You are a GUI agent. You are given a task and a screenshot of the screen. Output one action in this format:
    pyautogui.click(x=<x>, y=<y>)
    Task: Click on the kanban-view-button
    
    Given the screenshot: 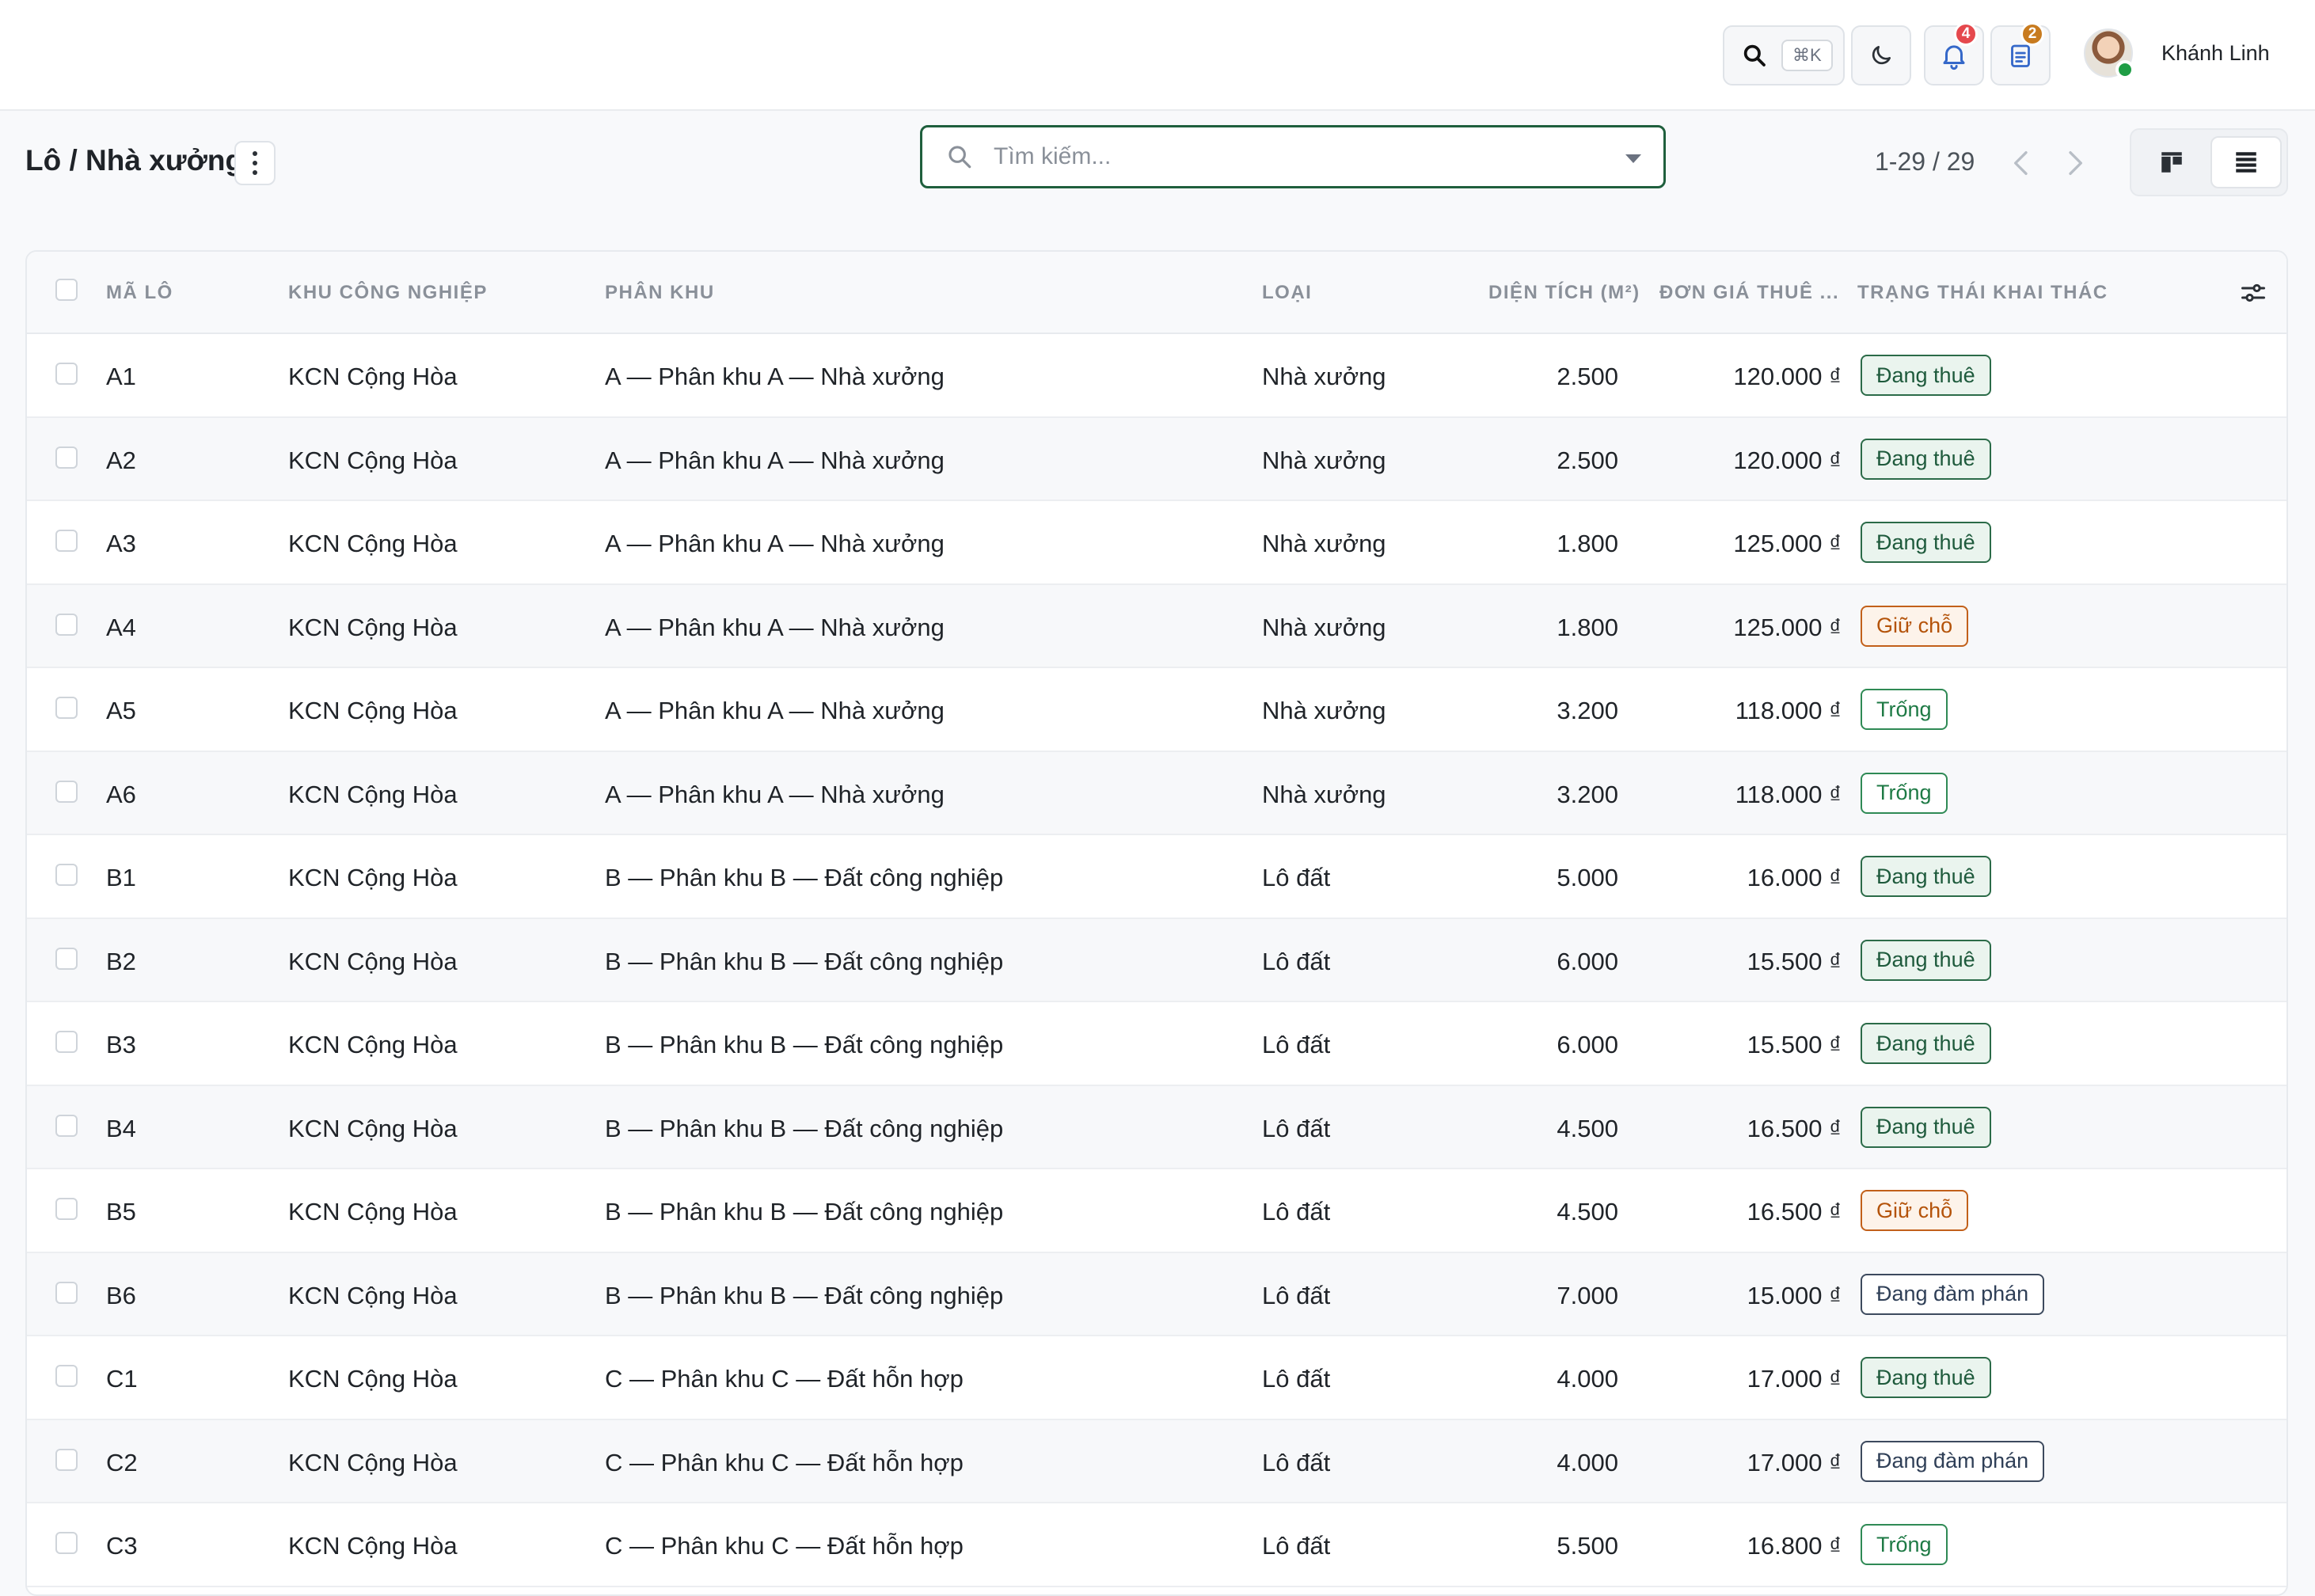 What is the action you would take?
    pyautogui.click(x=2172, y=162)
    